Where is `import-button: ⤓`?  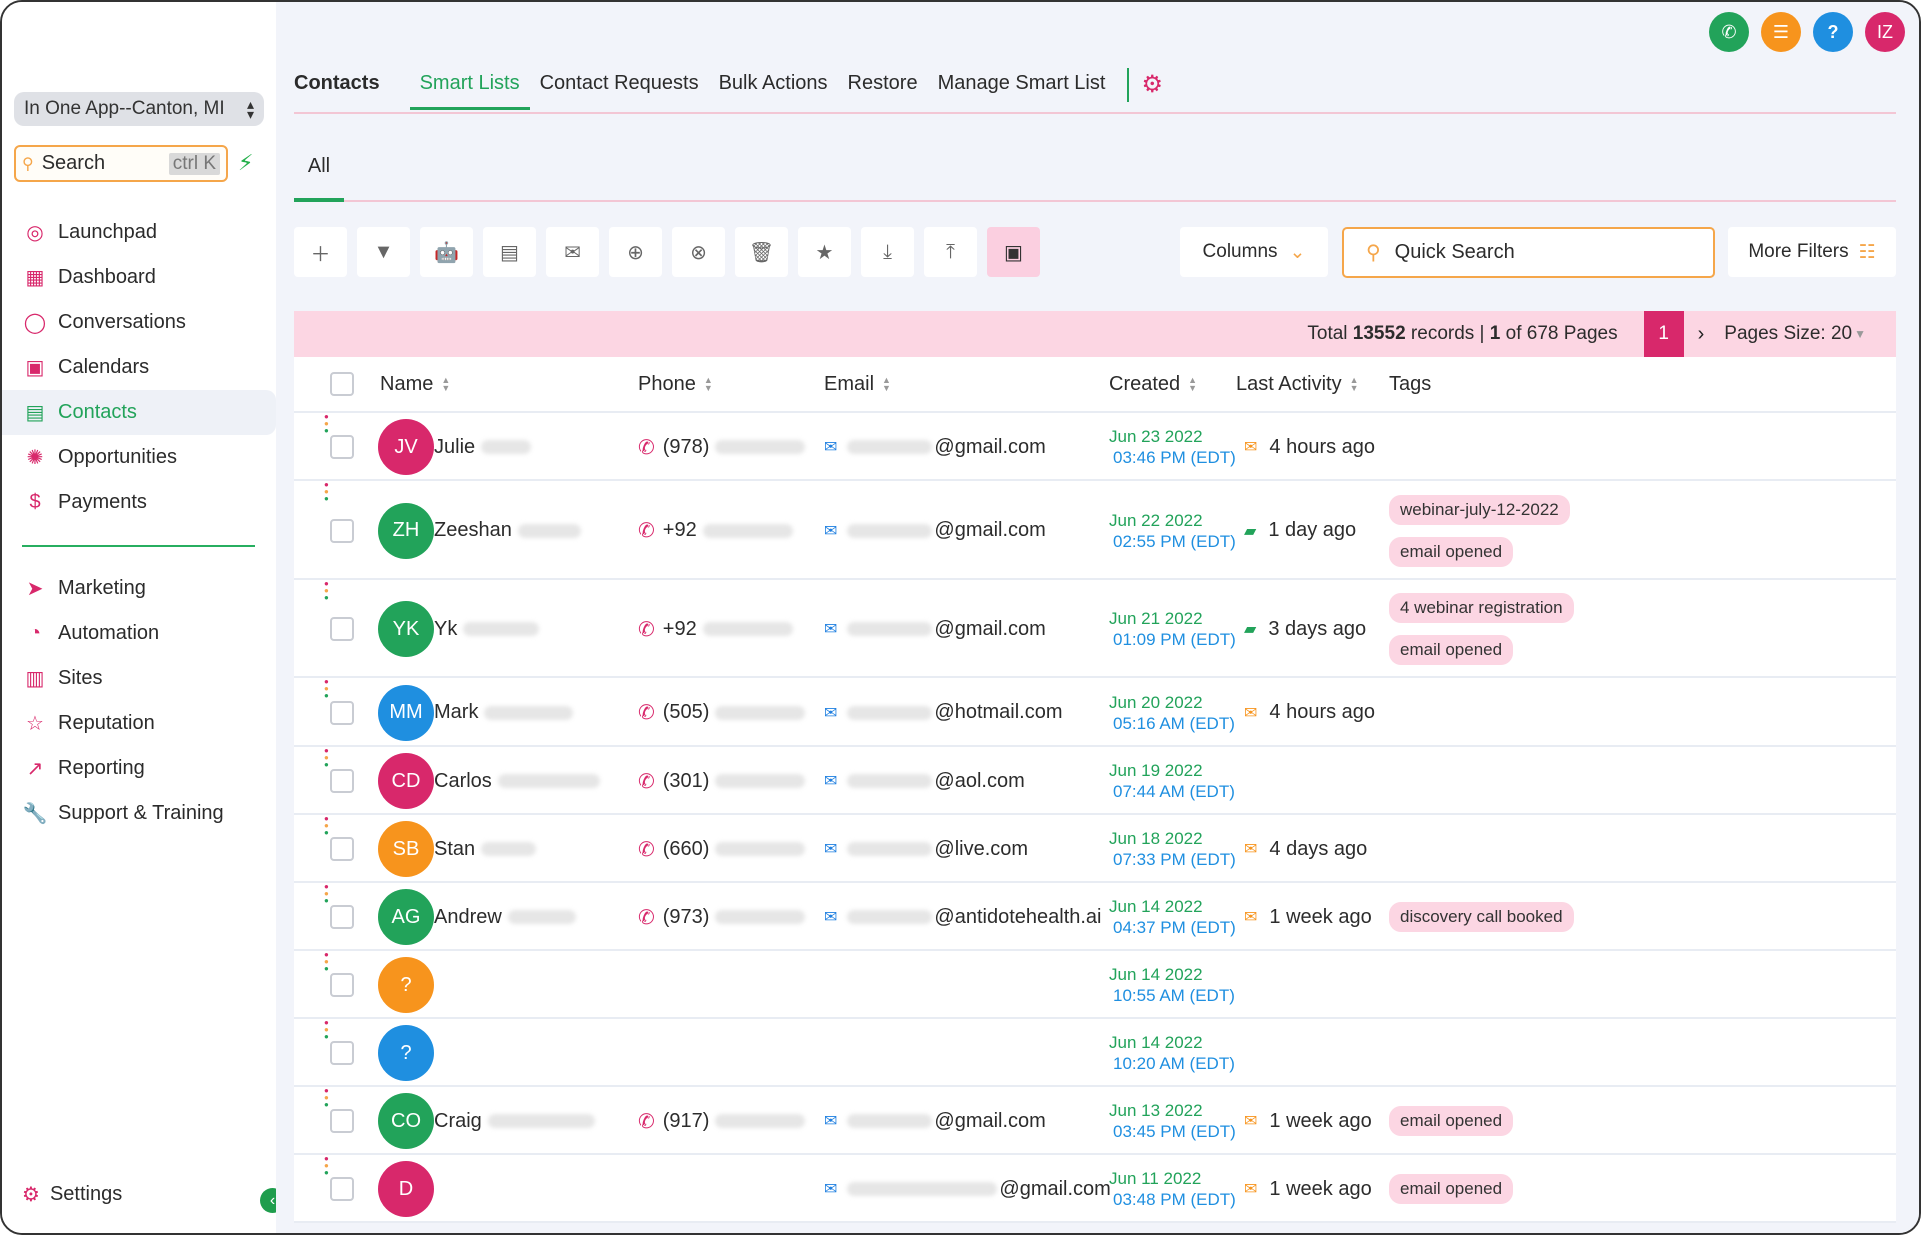 import-button: ⤓ is located at coordinates (887, 252).